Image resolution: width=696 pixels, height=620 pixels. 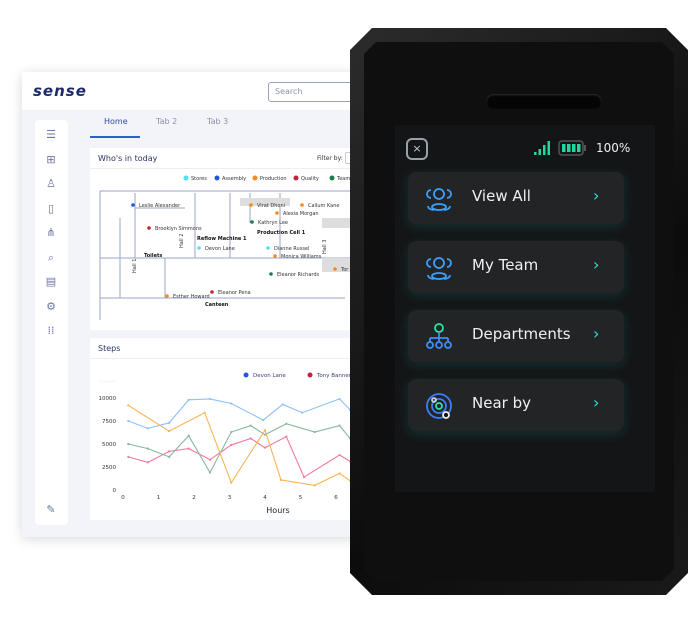 What do you see at coordinates (51, 184) in the screenshot?
I see `user-icon: ♙` at bounding box center [51, 184].